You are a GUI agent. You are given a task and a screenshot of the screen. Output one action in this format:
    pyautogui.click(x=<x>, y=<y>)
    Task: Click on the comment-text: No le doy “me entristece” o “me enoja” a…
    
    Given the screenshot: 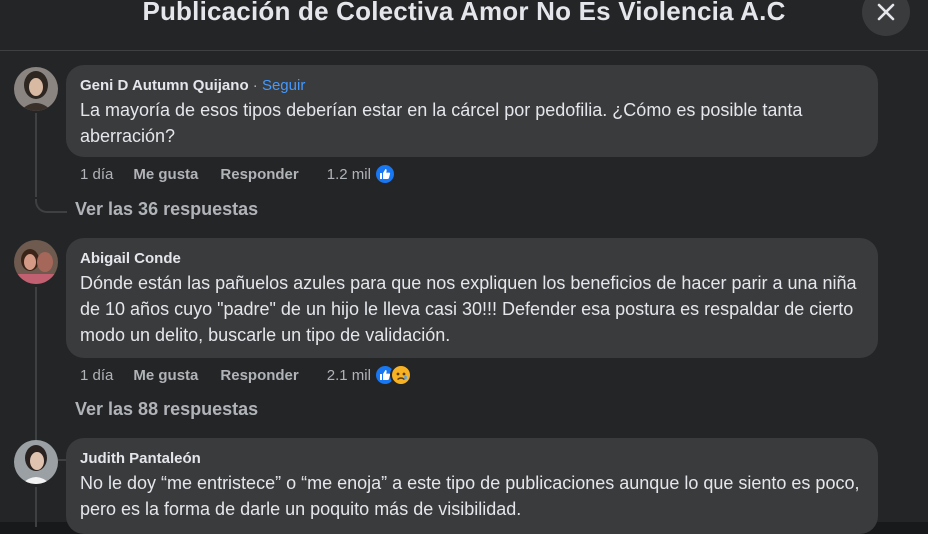 What is the action you would take?
    pyautogui.click(x=470, y=496)
    